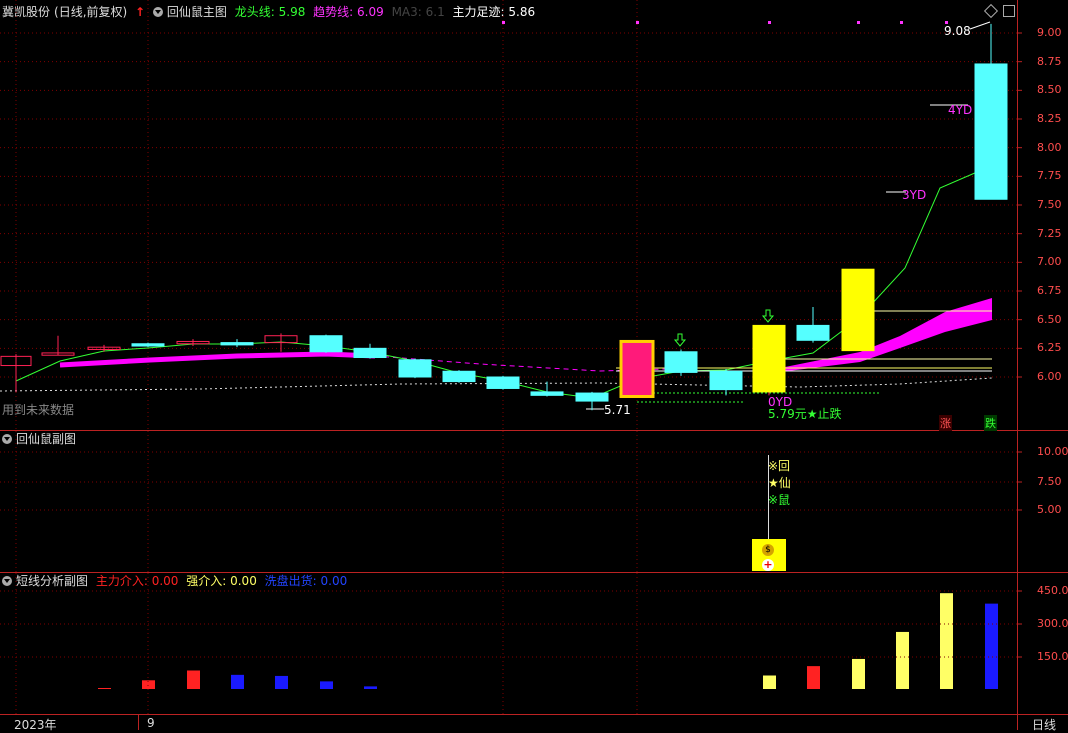 The image size is (1068, 733). Describe the element at coordinates (1049, 319) in the screenshot. I see `main-y-tick-label: 6.50` at that location.